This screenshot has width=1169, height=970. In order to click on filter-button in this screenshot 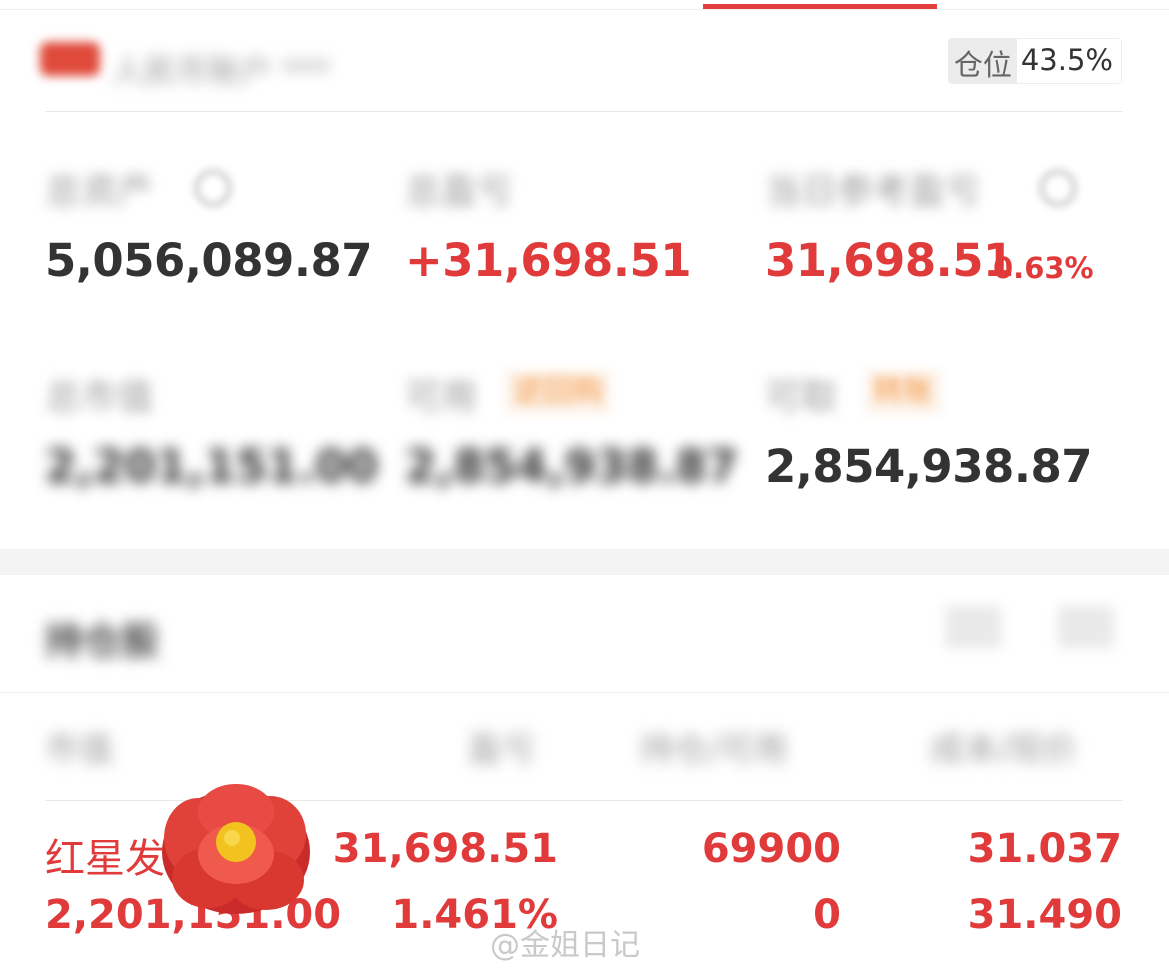, I will do `click(973, 627)`.